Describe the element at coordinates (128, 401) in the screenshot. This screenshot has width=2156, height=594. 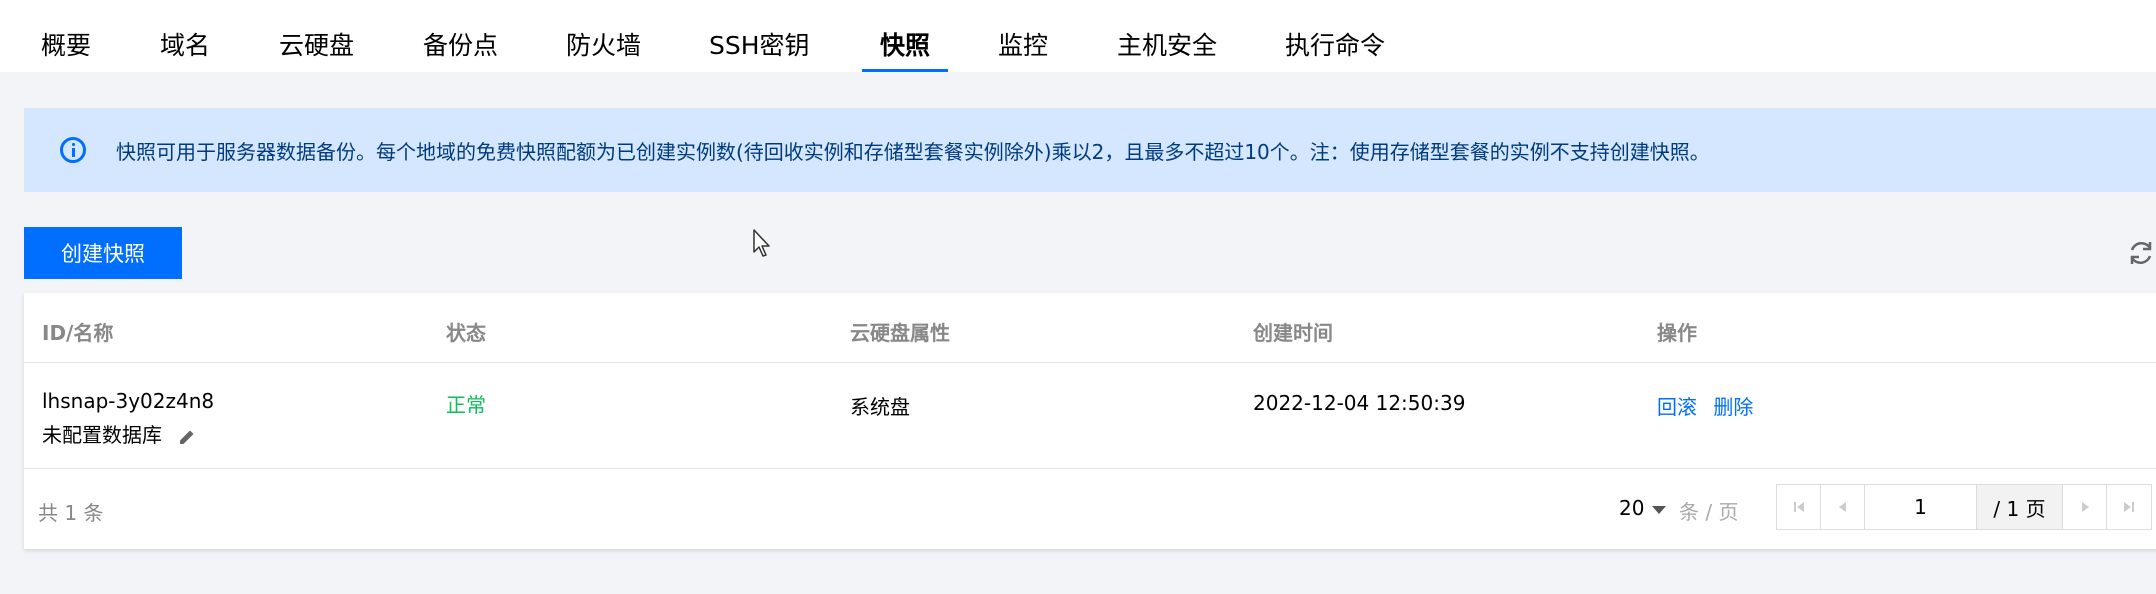
I see `snapshot-id: lhsnap-3y02z4n8` at that location.